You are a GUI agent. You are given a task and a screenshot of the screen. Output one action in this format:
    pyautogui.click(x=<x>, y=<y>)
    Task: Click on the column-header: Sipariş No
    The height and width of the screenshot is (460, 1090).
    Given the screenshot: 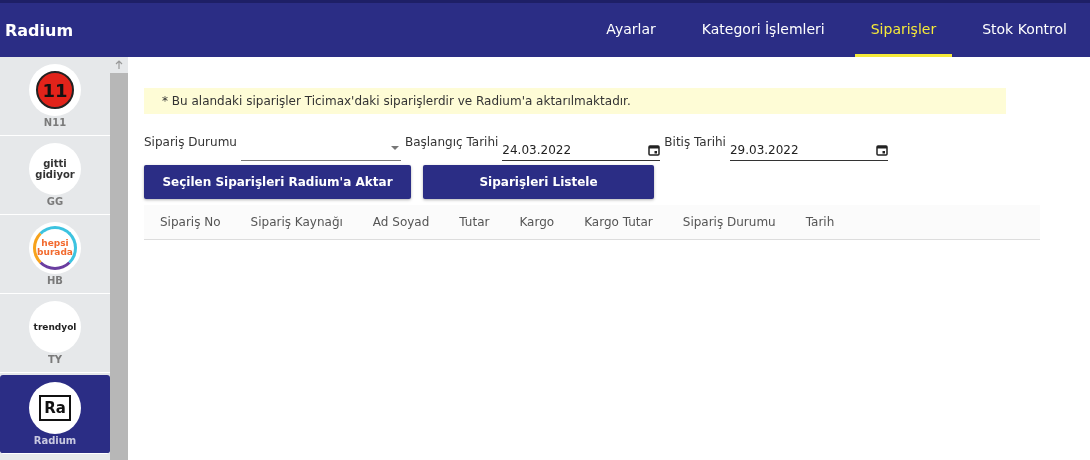 What is the action you would take?
    pyautogui.click(x=190, y=222)
    